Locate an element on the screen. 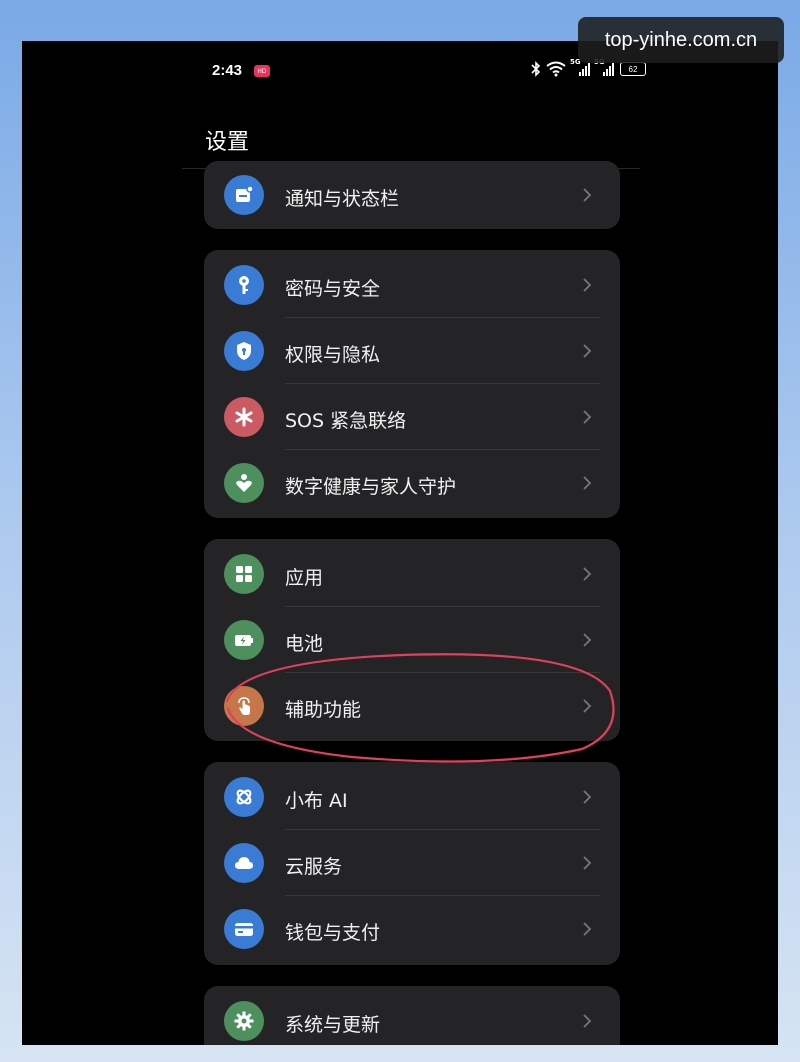 The width and height of the screenshot is (800, 1062). status-bar: 2:43 HD 5G 5G 62 is located at coordinates (432, 71).